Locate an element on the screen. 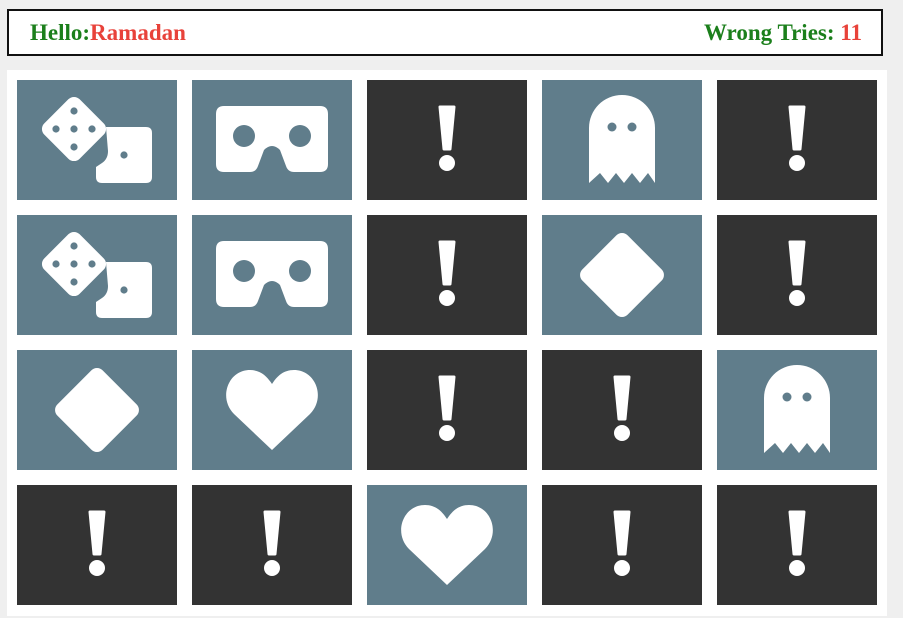 The width and height of the screenshot is (903, 618). greeting: Hello:Ramadan is located at coordinates (108, 33).